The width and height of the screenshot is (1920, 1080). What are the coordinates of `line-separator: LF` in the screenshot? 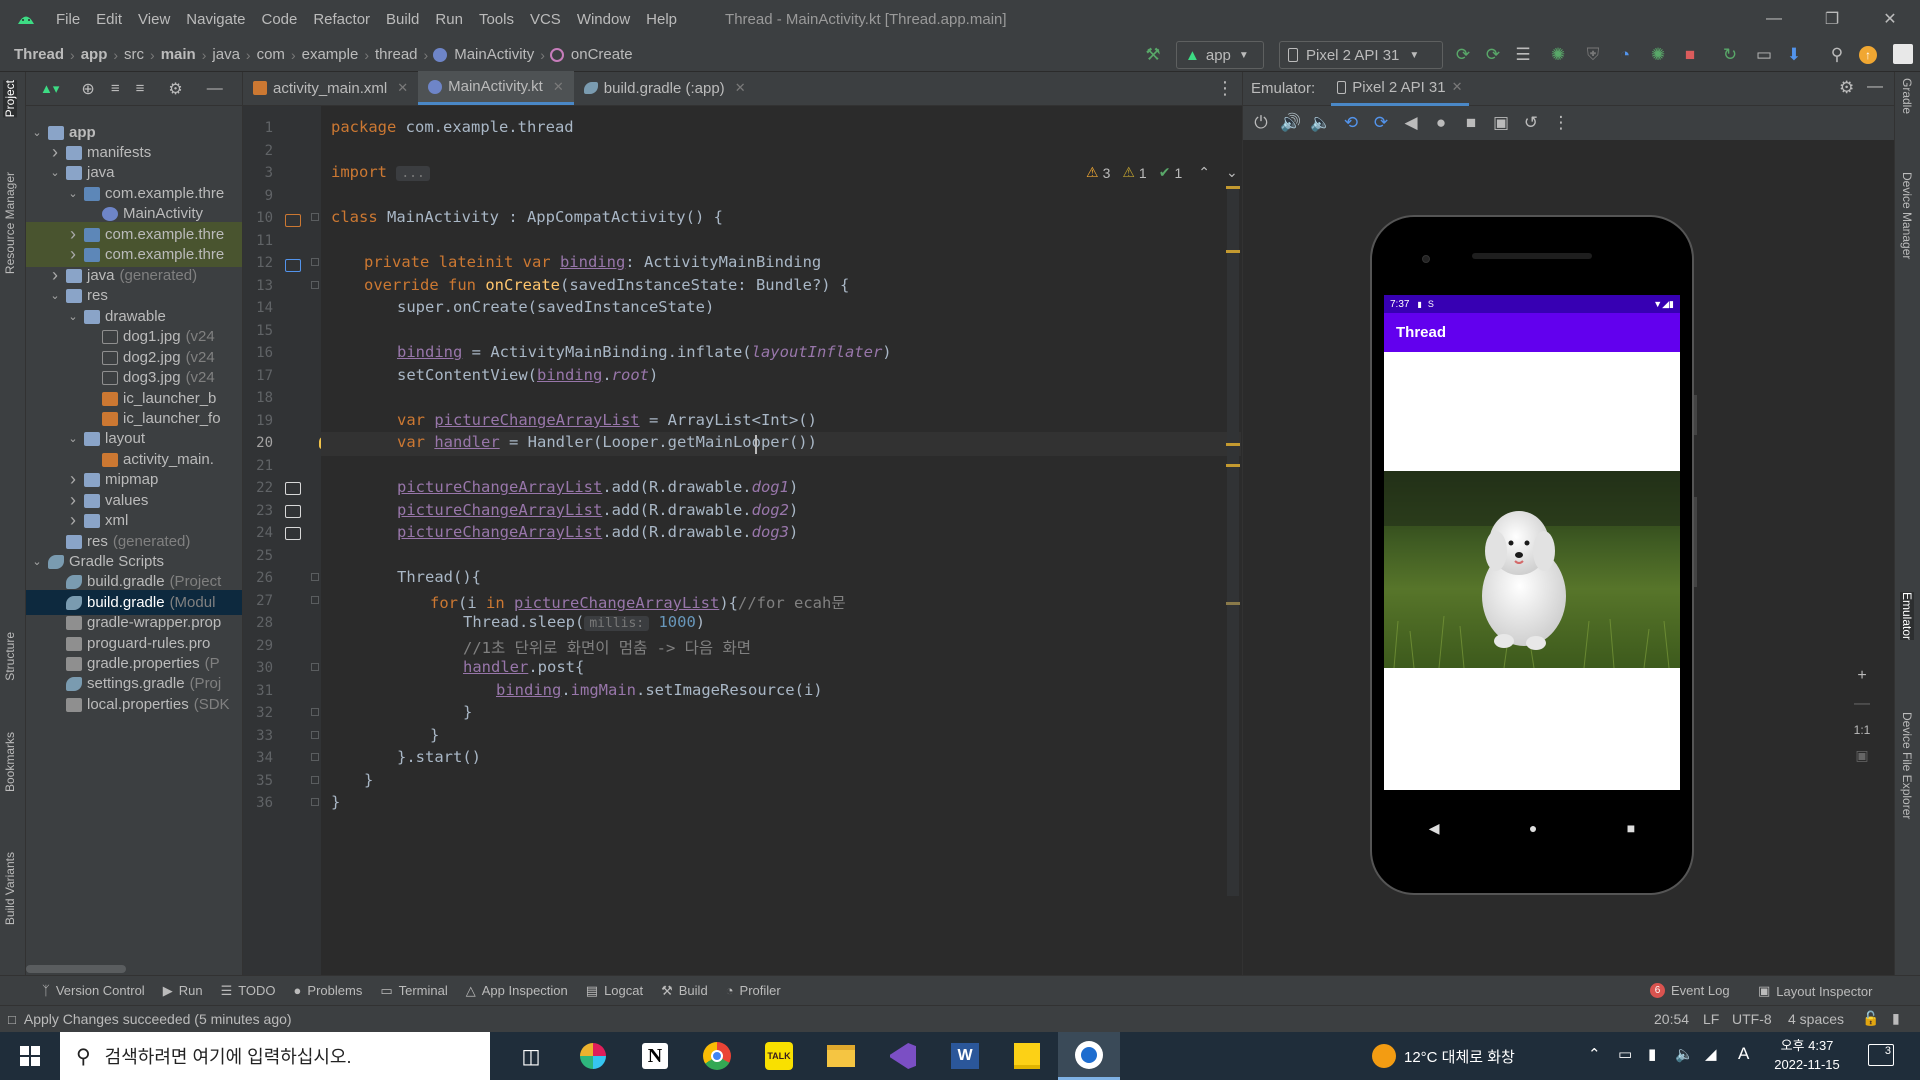 It's located at (1711, 1019).